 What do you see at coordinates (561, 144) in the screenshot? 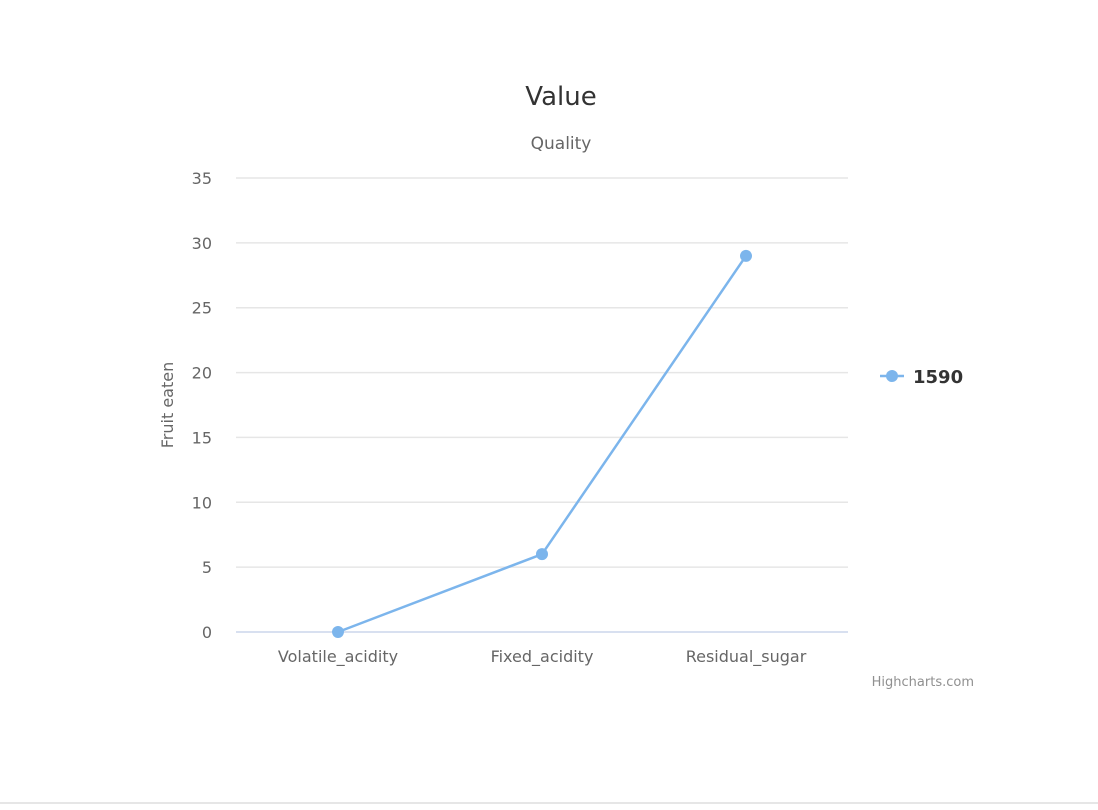
I see `chart-subtitle: Quality` at bounding box center [561, 144].